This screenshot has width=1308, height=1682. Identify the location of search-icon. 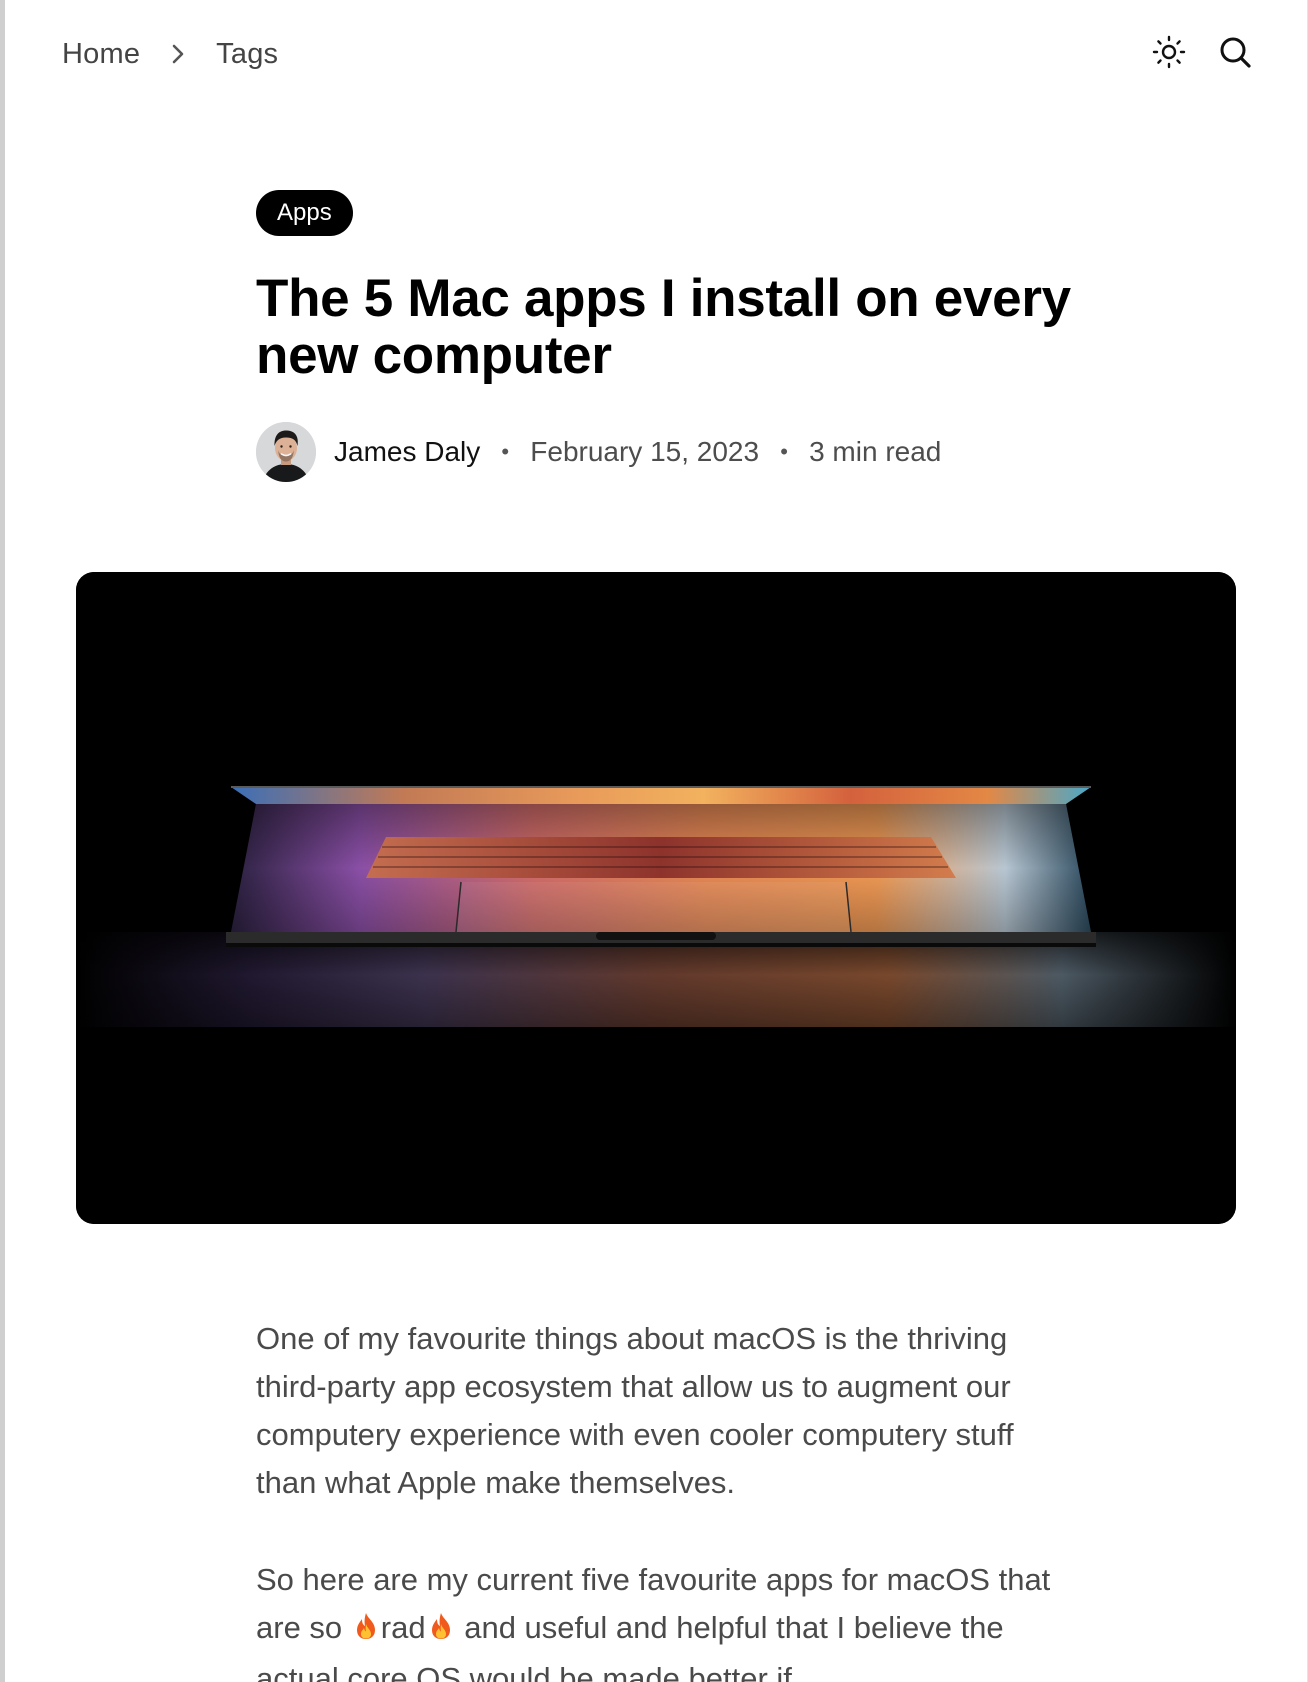
(1235, 54).